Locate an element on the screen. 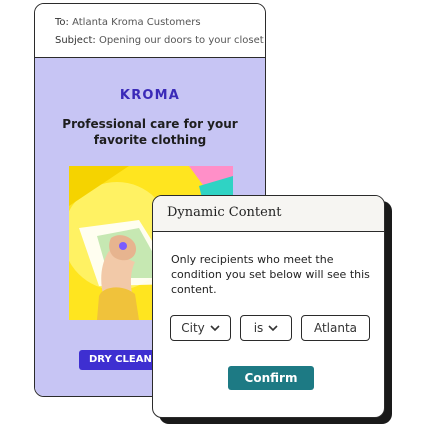 The image size is (427, 427). confirm-button: Confirm is located at coordinates (271, 378).